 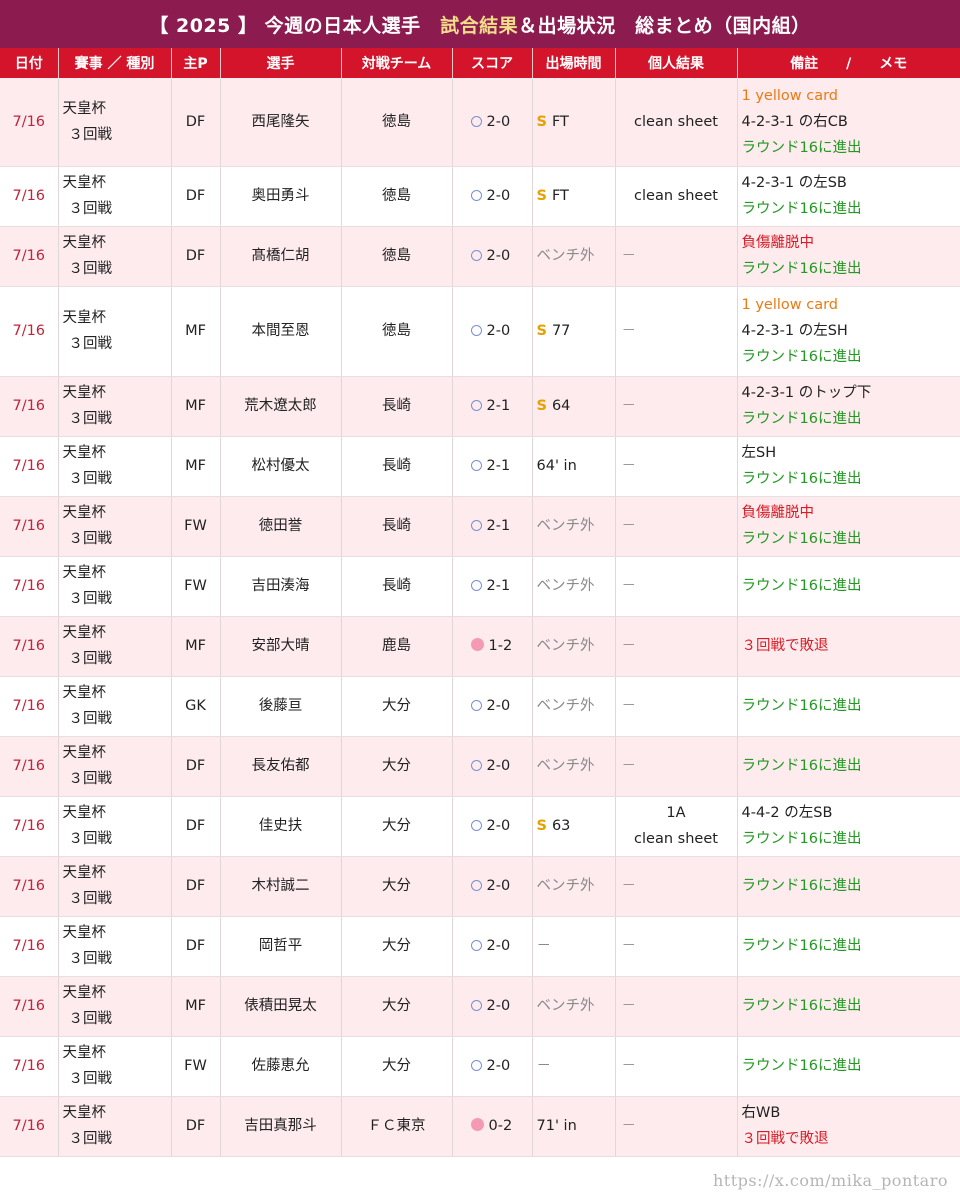 I want to click on memo-line: 左SH, so click(x=759, y=453).